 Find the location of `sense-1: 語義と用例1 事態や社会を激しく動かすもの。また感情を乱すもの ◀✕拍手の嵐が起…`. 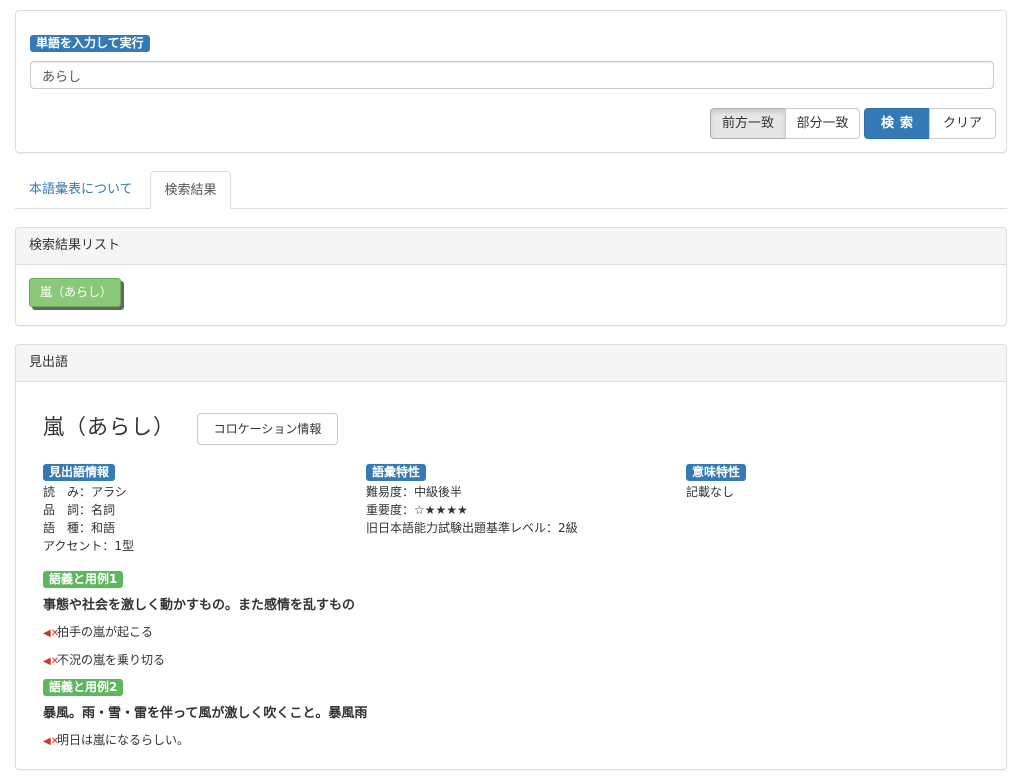

sense-1: 語義と用例1 事態や社会を激しく動かすもの。また感情を乱すもの ◀✕拍手の嵐が起… is located at coordinates (199, 623).